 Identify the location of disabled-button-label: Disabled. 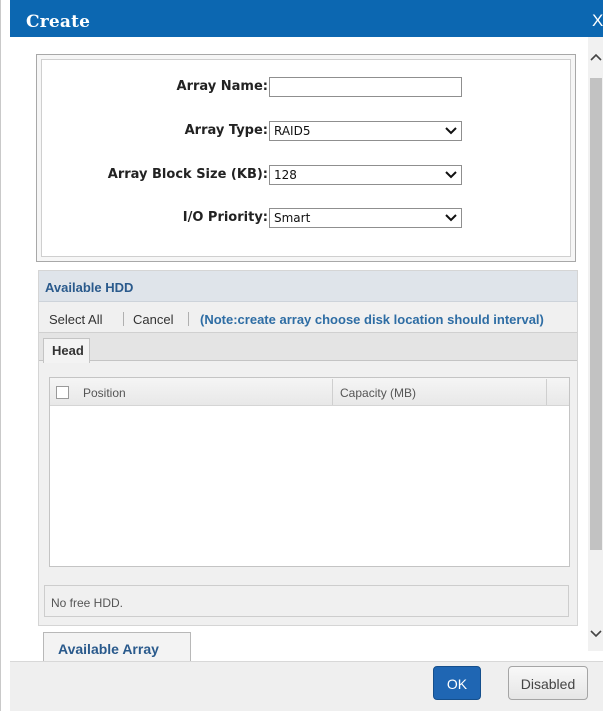
(548, 684).